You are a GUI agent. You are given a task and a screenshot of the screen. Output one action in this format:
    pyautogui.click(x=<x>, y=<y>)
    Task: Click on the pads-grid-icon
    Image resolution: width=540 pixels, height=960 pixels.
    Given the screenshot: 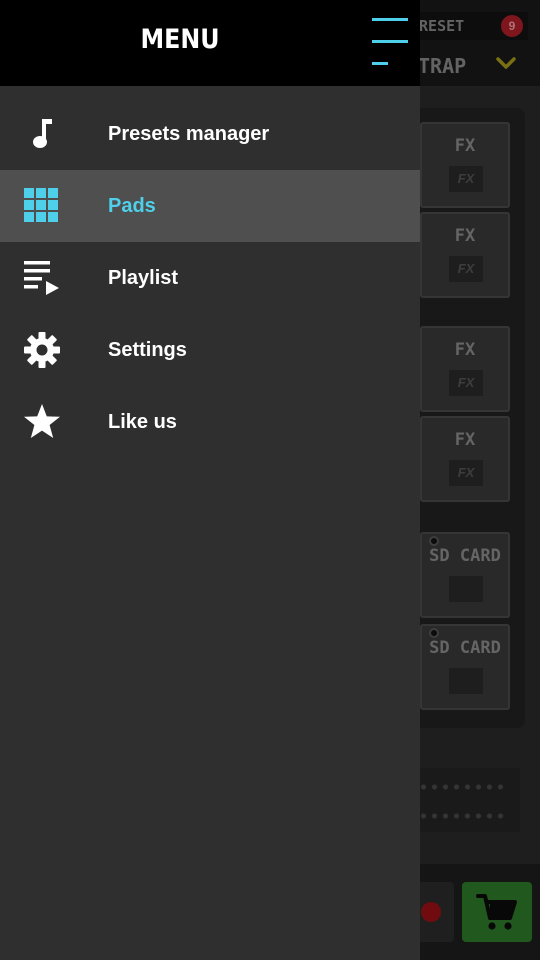 What is the action you would take?
    pyautogui.click(x=41, y=205)
    